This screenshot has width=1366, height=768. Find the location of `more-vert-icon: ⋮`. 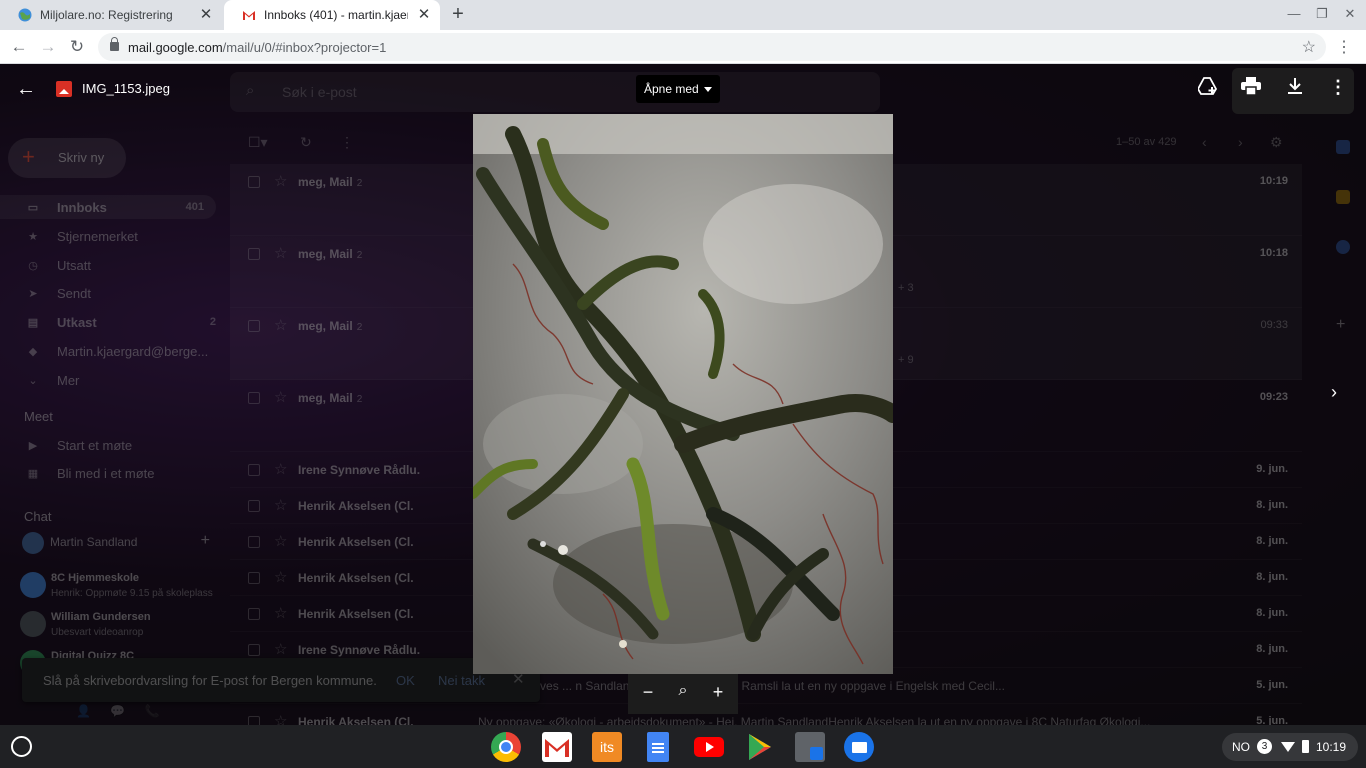

more-vert-icon: ⋮ is located at coordinates (1338, 89).